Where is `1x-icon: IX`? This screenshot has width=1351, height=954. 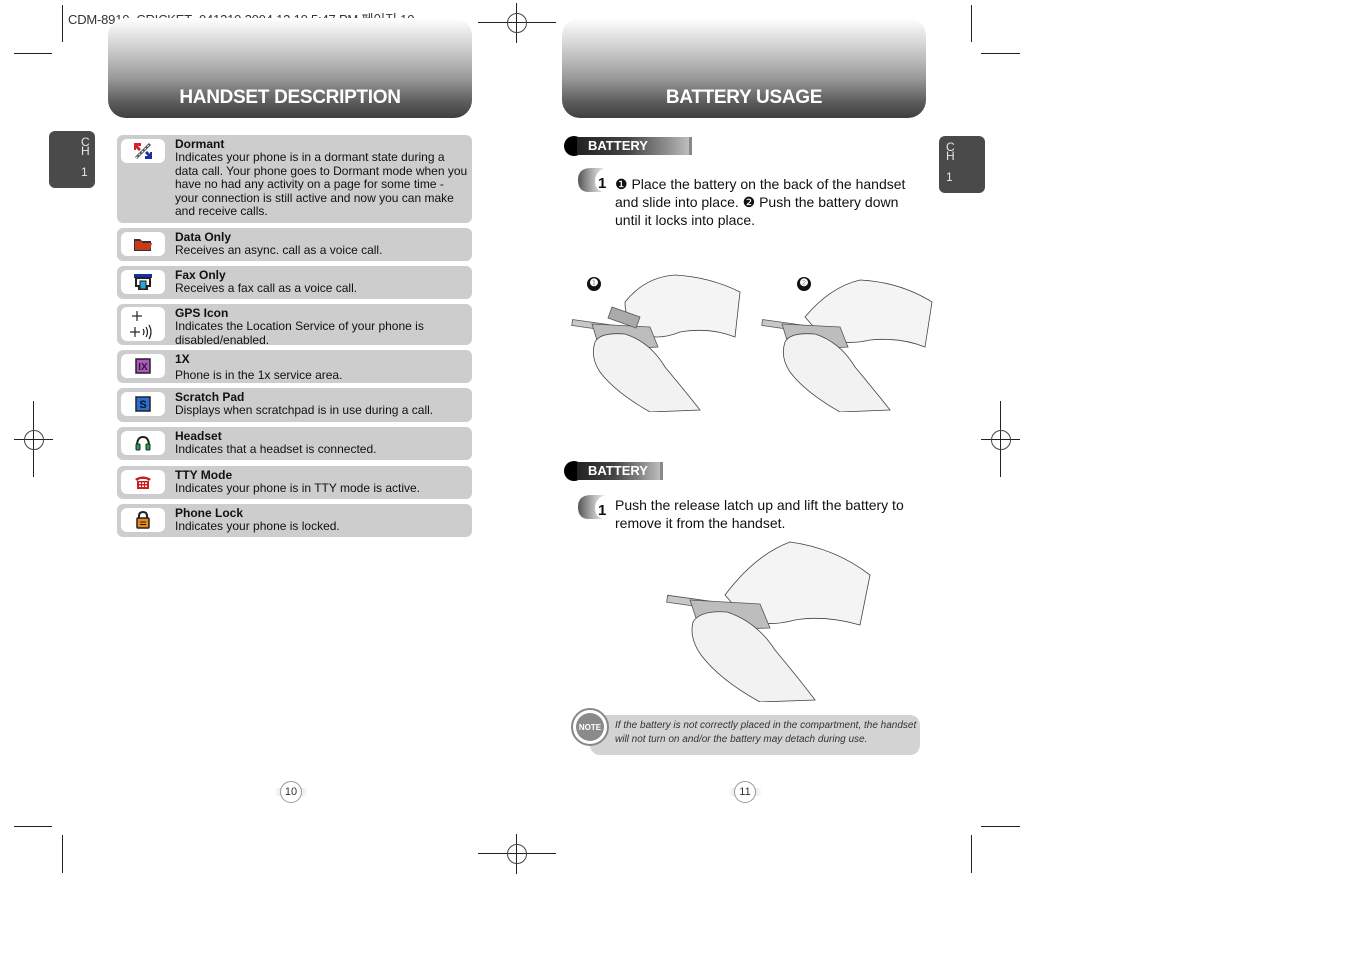
1x-icon: IX is located at coordinates (143, 366).